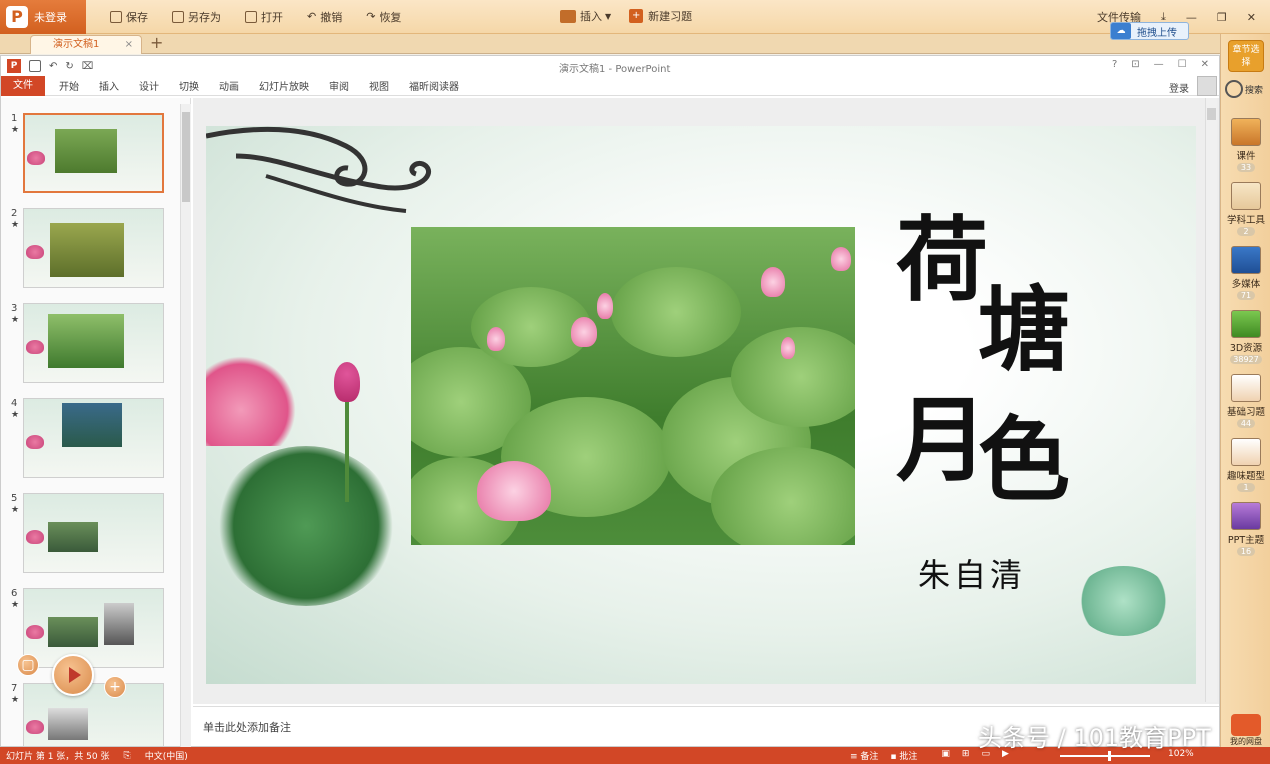  I want to click on redo-icon: ↻, so click(69, 66).